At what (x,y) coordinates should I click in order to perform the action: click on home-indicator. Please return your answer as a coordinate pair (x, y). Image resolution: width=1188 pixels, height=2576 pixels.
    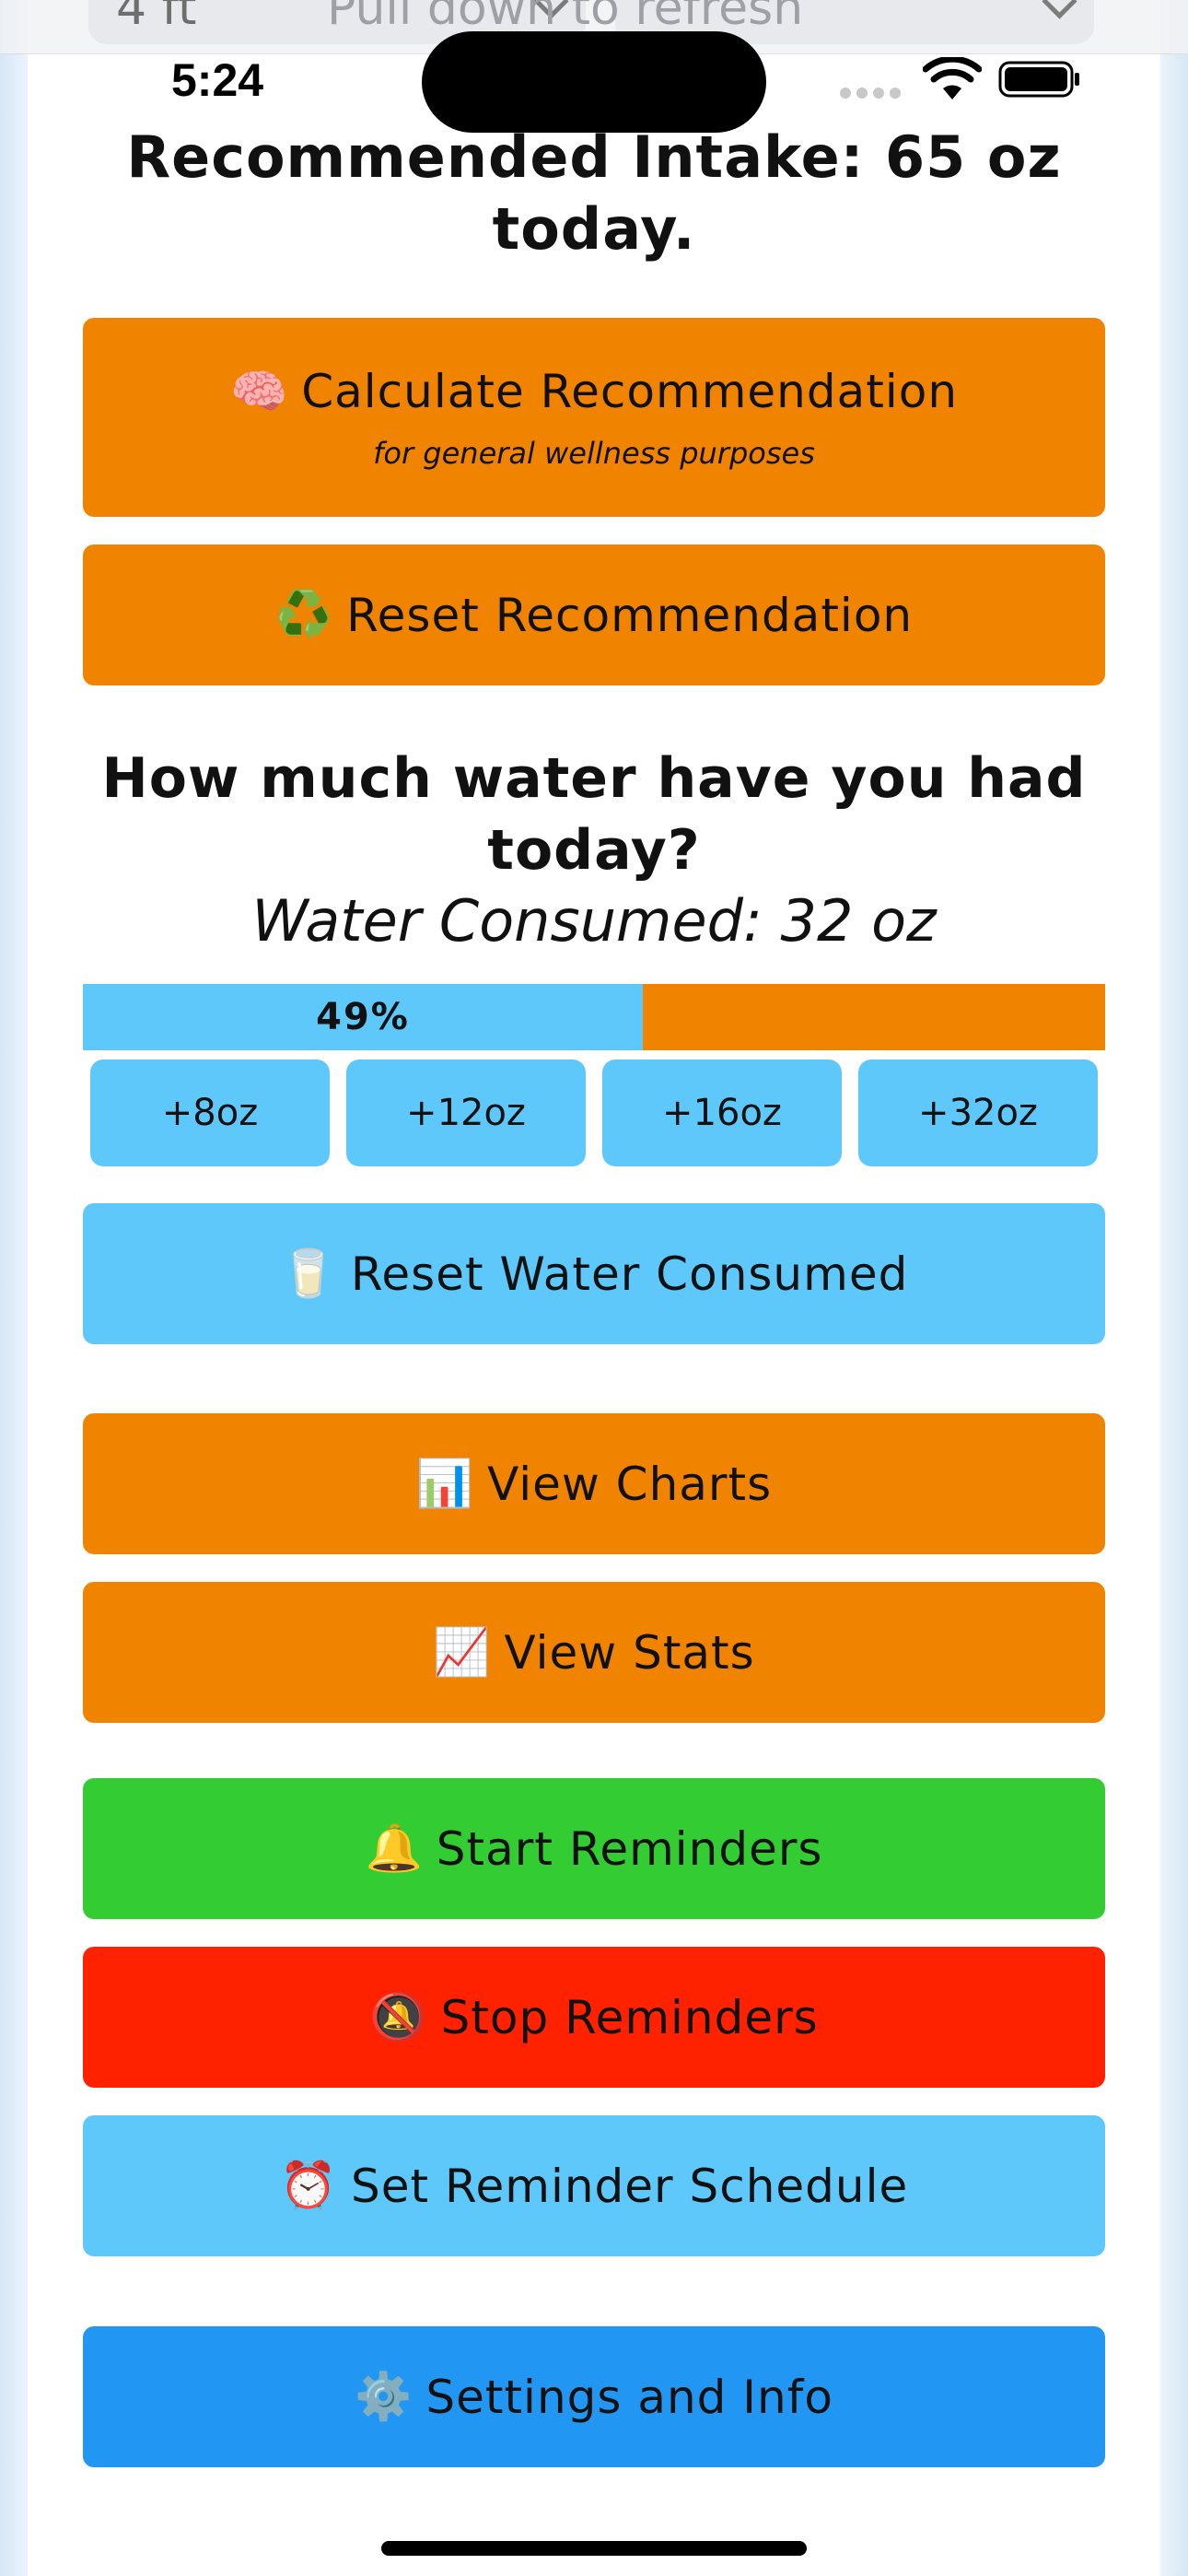
    Looking at the image, I should click on (594, 2548).